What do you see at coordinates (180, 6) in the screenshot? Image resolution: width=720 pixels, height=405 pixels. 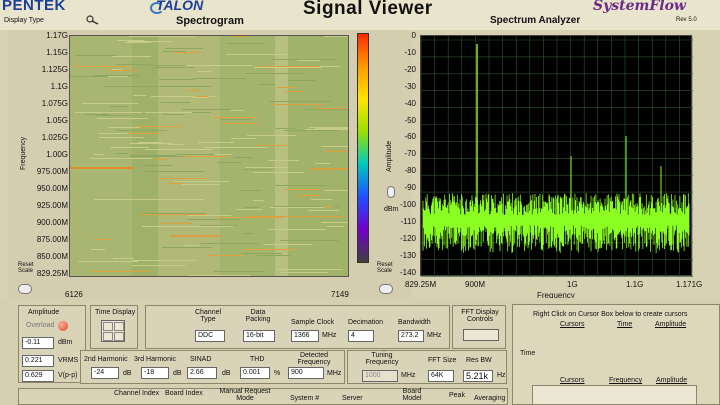 I see `talon-logo: TALON` at bounding box center [180, 6].